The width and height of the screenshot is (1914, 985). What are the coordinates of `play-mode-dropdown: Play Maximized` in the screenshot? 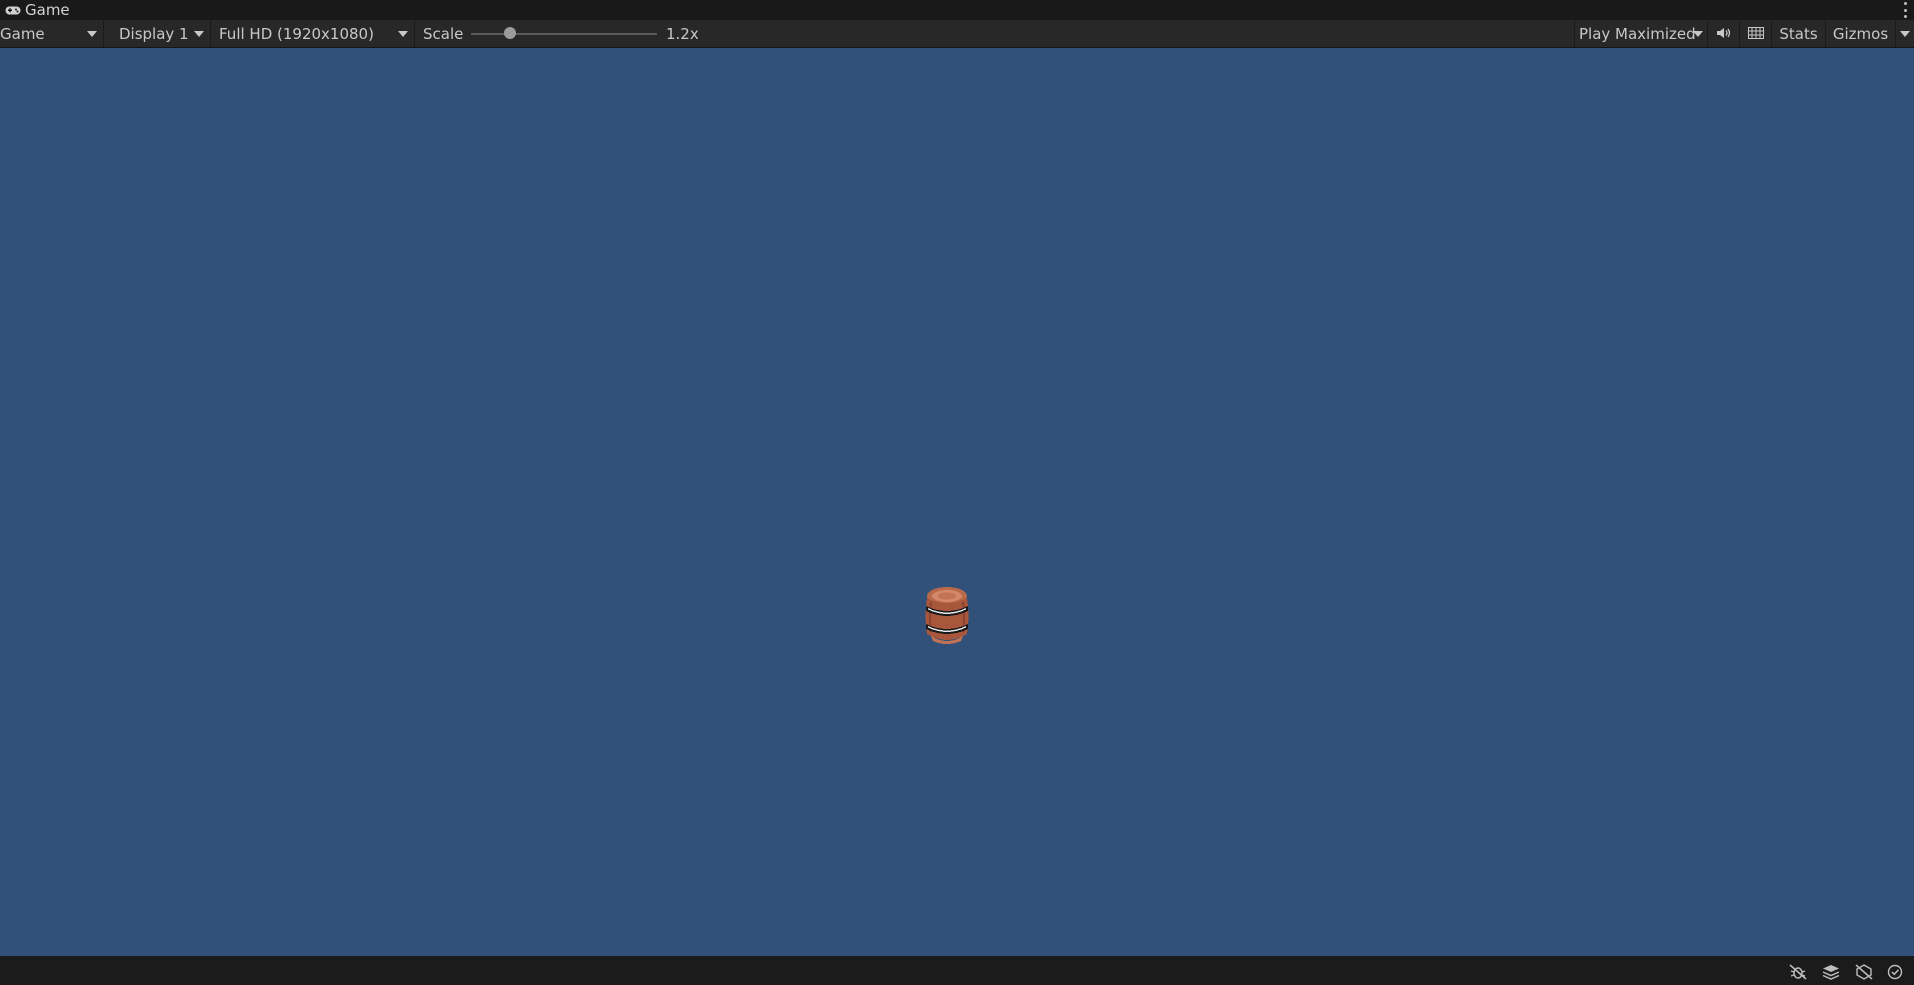 It's located at (1641, 33).